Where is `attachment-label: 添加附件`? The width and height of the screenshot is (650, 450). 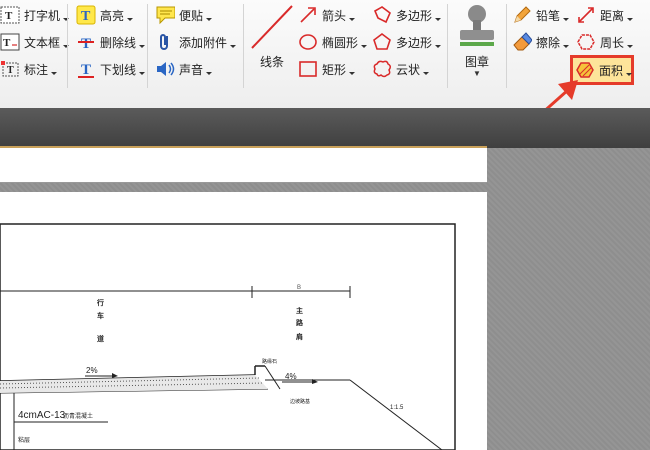 attachment-label: 添加附件 is located at coordinates (203, 42).